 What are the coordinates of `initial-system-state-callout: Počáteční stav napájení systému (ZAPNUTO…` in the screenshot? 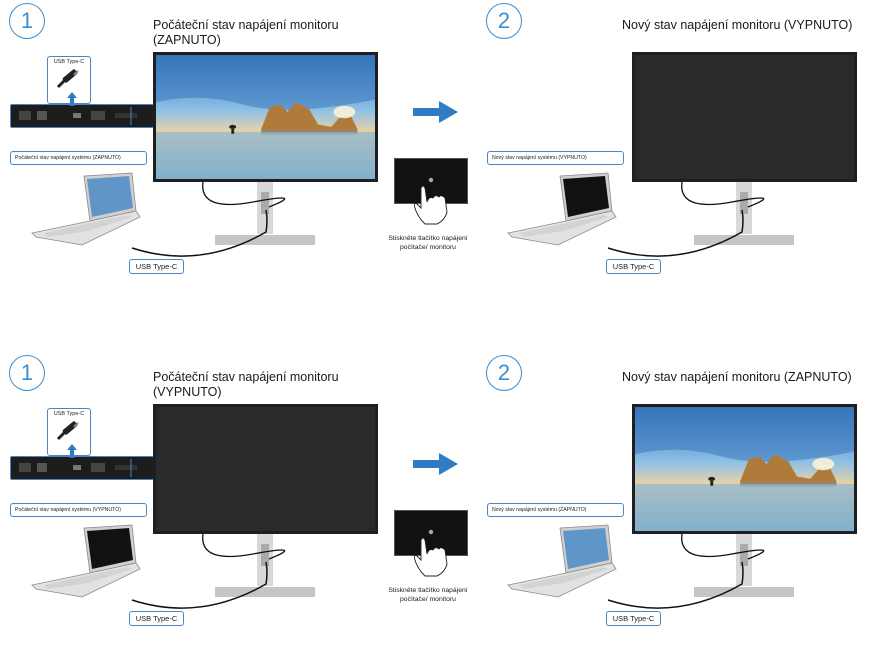 It's located at (78, 158).